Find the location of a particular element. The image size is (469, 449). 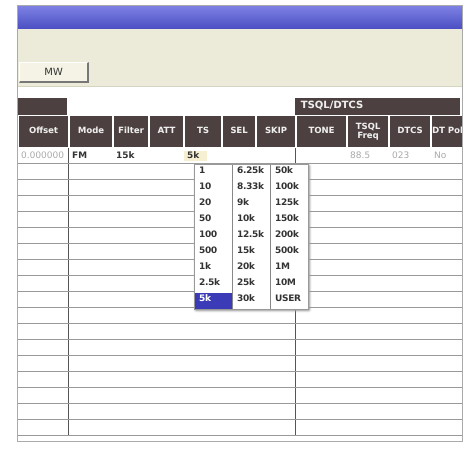

column-header: SKIP is located at coordinates (276, 131).